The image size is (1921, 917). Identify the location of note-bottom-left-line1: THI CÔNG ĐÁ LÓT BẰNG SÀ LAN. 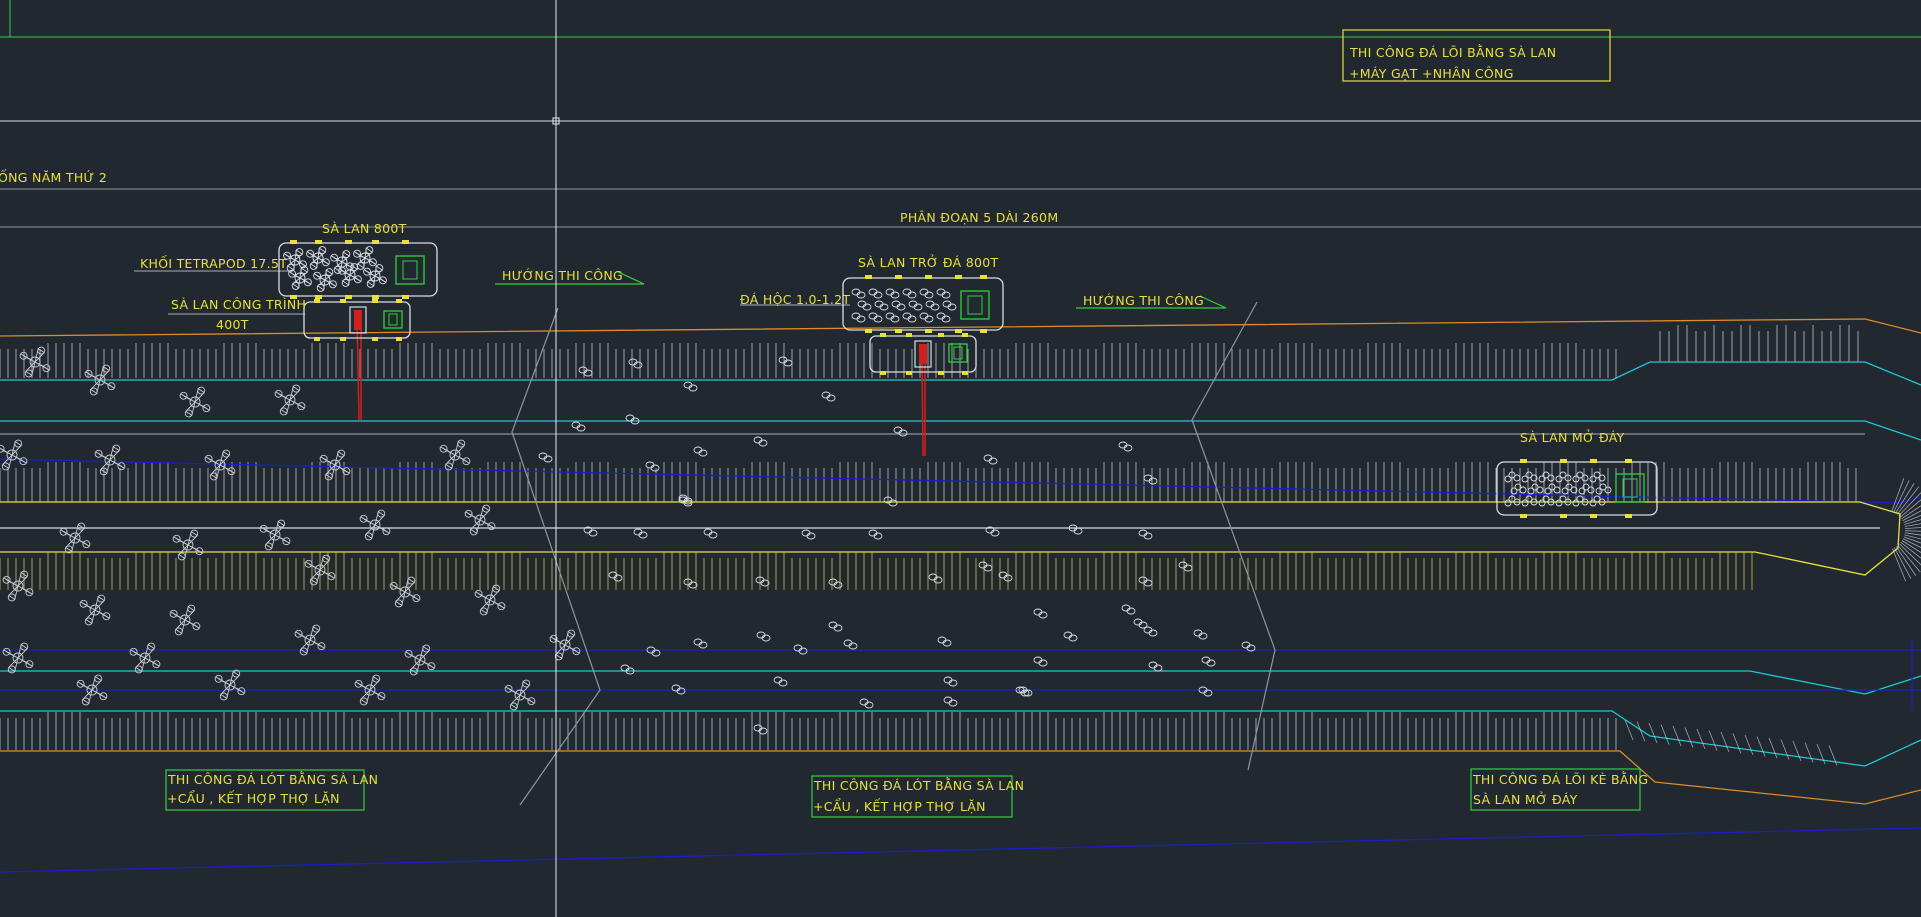
(272, 779).